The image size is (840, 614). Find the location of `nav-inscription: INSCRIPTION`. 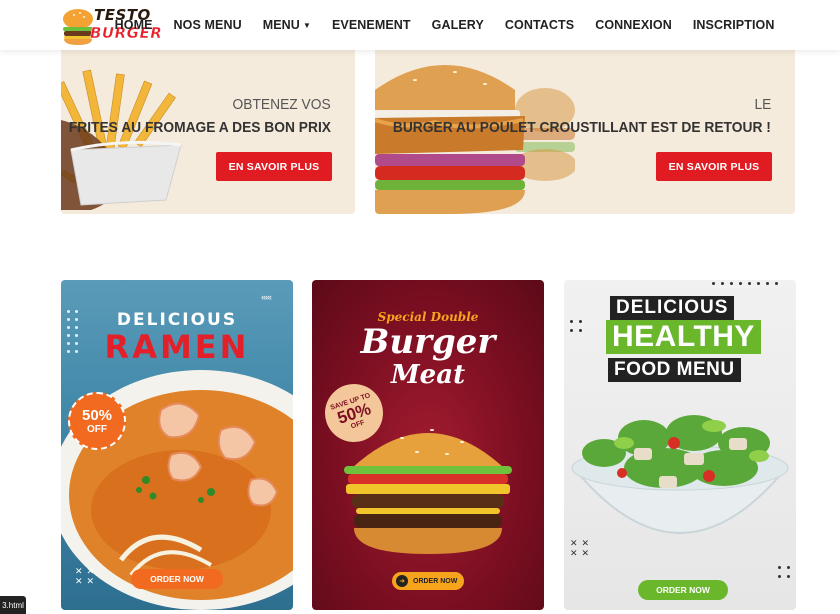

nav-inscription: INSCRIPTION is located at coordinates (733, 25).